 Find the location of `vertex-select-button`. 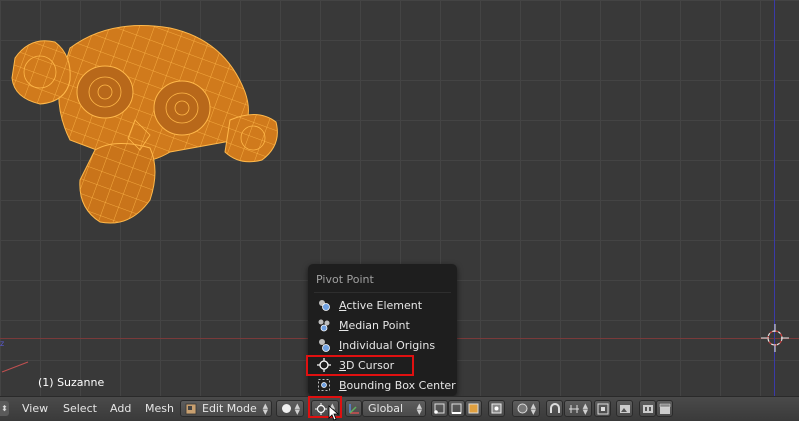

vertex-select-button is located at coordinates (439, 408).